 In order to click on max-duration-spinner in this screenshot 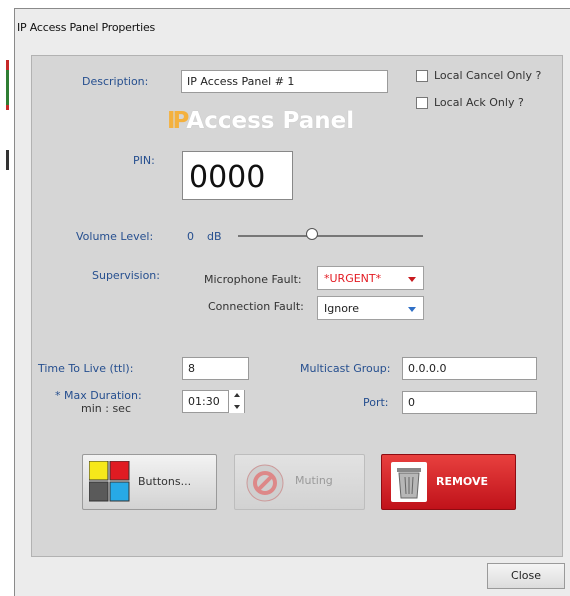, I will do `click(236, 401)`.